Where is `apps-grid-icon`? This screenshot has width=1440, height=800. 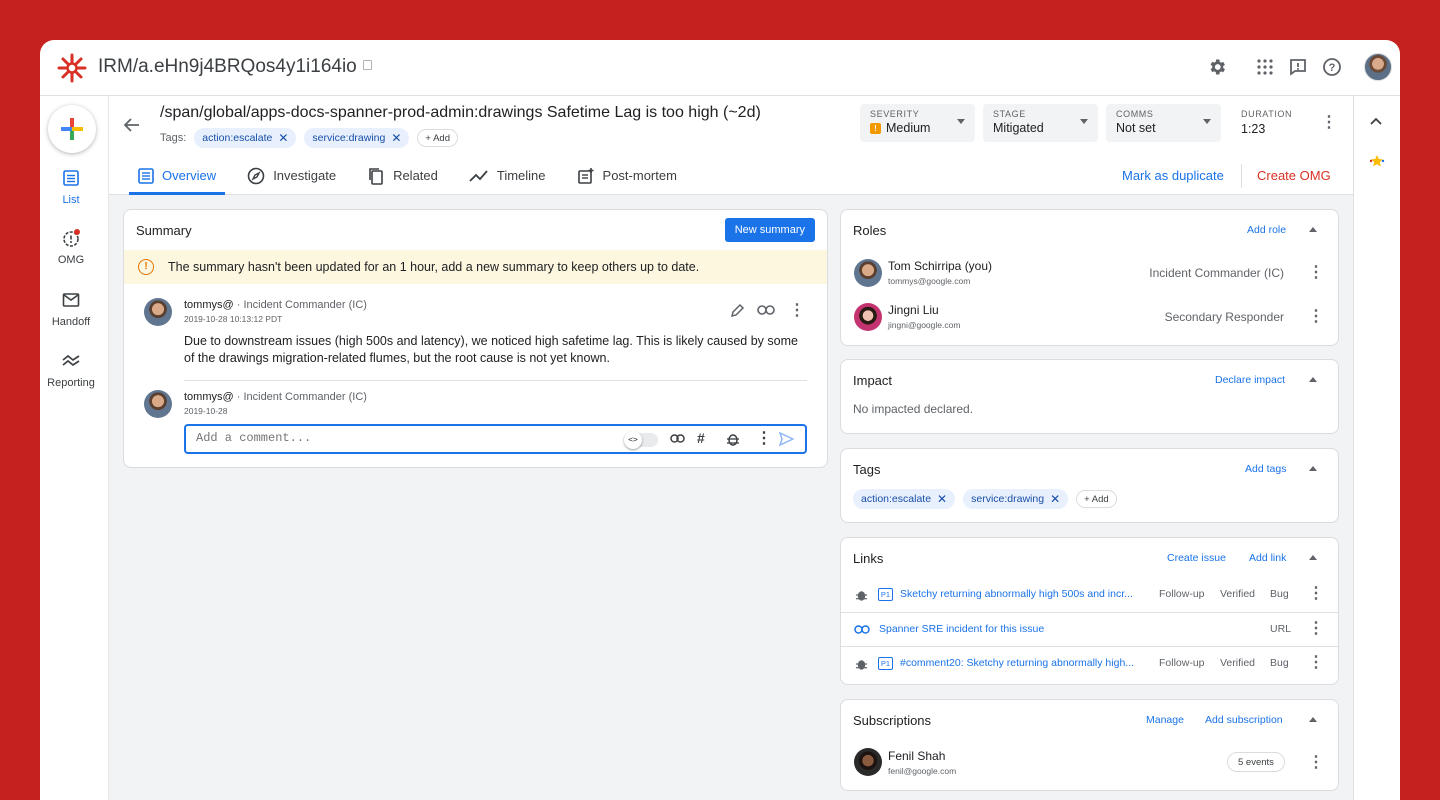
apps-grid-icon is located at coordinates (1265, 67).